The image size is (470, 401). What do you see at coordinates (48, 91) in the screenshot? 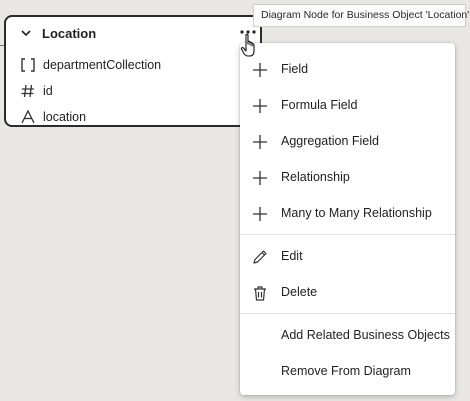
I see `attribute-label: id` at bounding box center [48, 91].